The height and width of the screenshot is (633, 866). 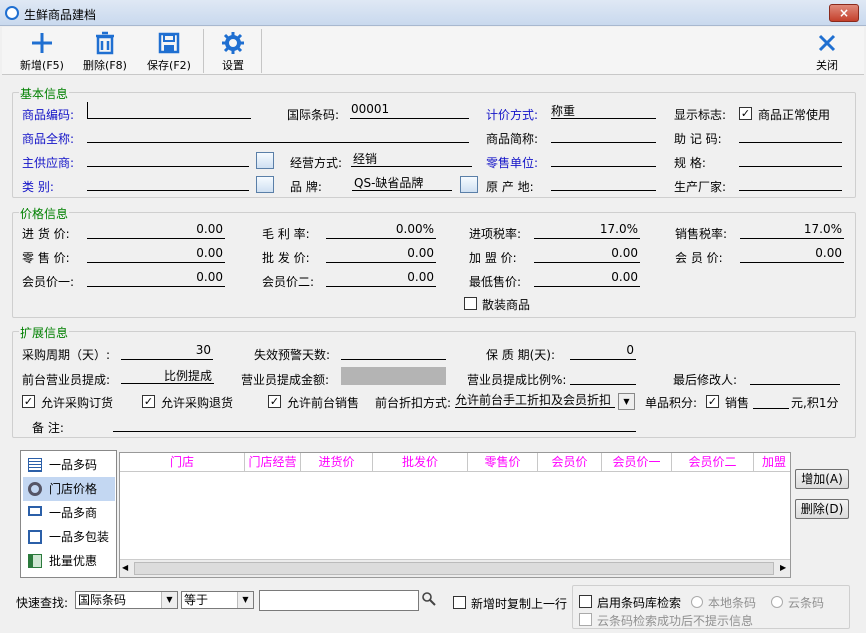 I want to click on intax-label: 进项税率:, so click(x=495, y=234).